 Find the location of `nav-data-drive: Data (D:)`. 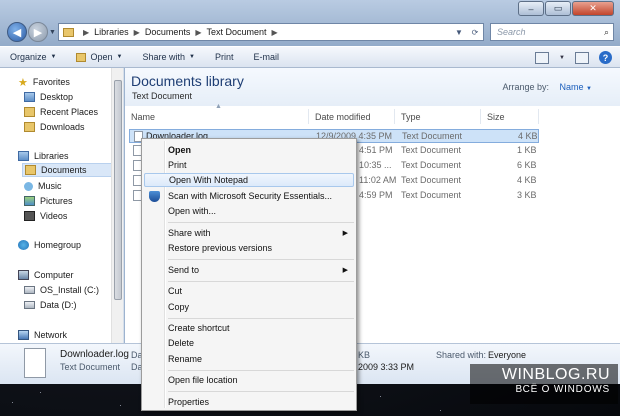

nav-data-drive: Data (D:) is located at coordinates (50, 305).